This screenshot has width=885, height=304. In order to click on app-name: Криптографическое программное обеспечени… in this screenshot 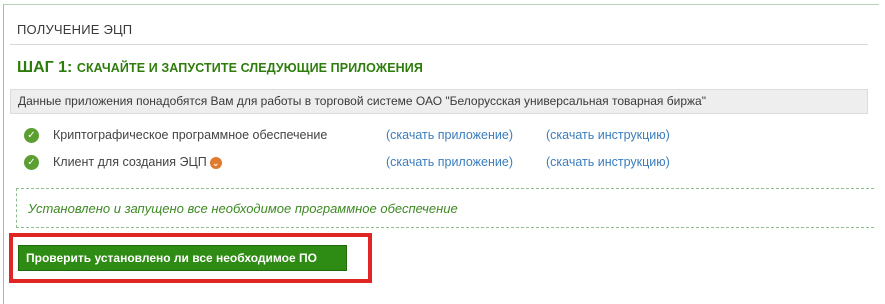, I will do `click(190, 135)`.